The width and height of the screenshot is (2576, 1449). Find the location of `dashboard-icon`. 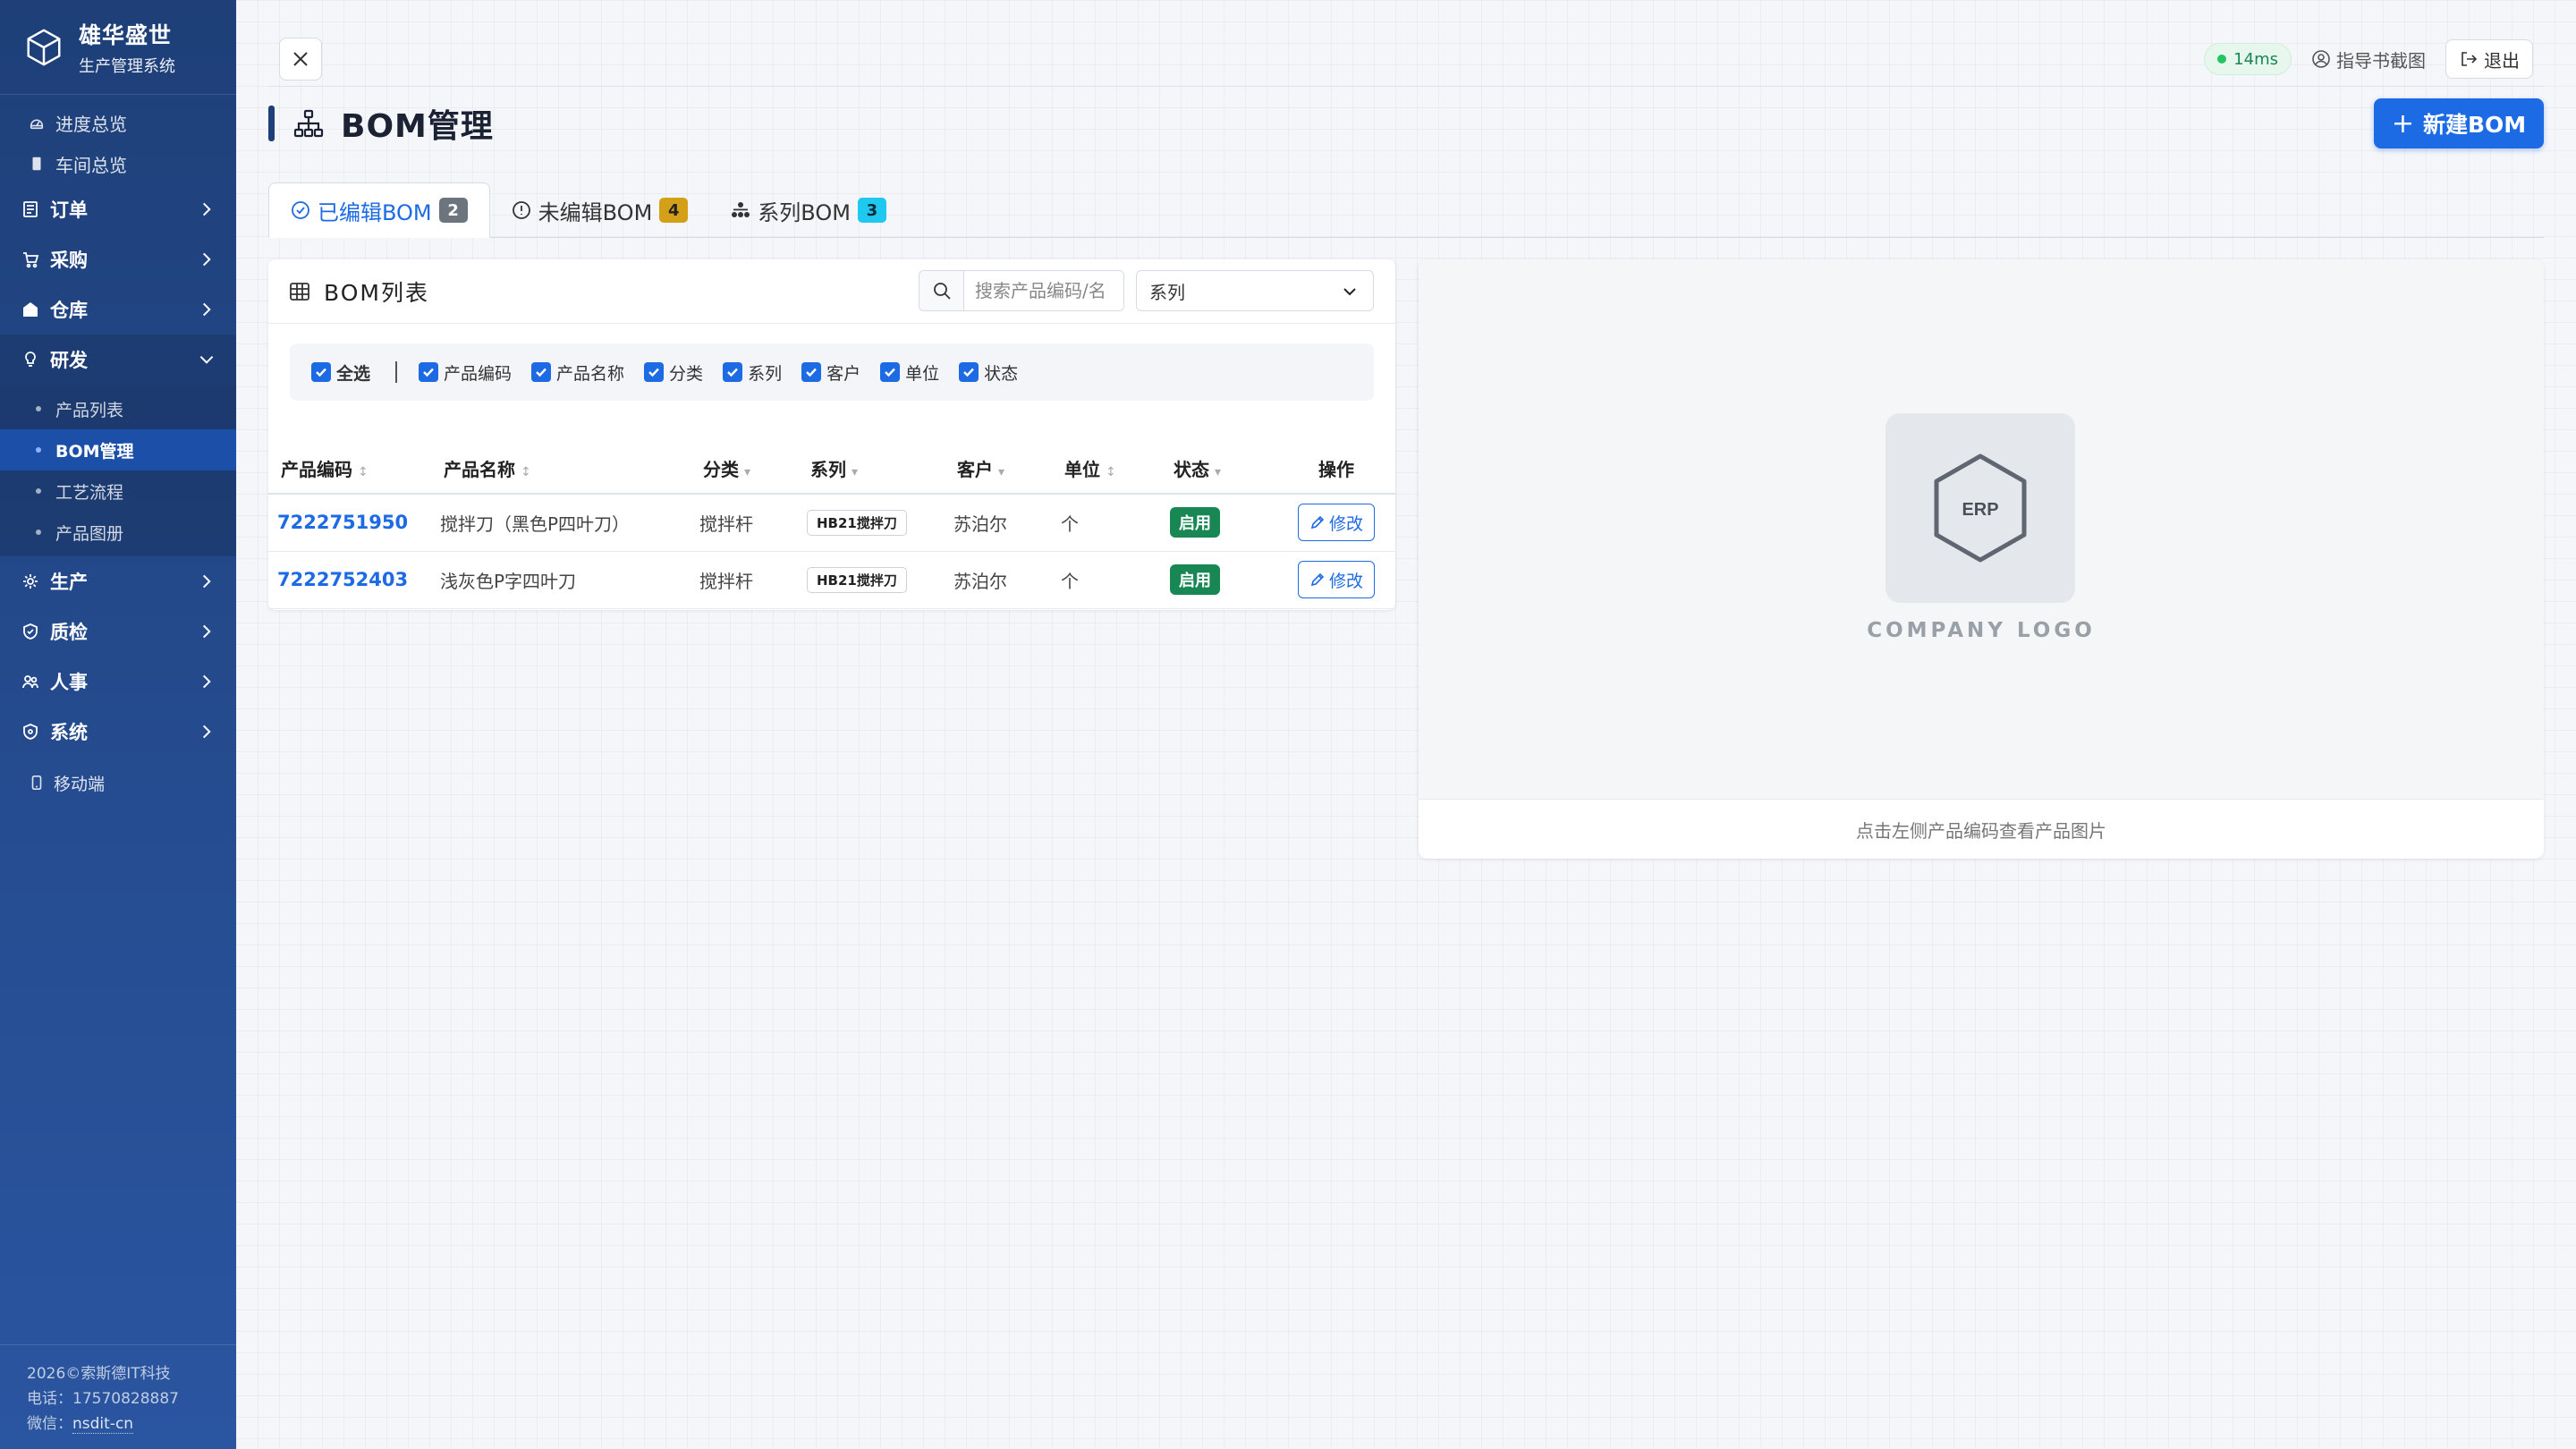

dashboard-icon is located at coordinates (37, 122).